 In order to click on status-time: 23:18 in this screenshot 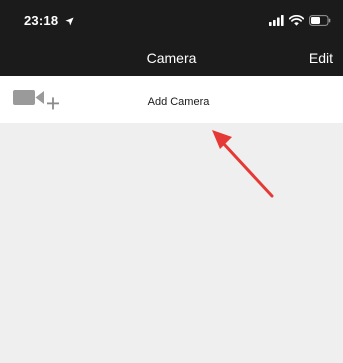, I will do `click(49, 20)`.